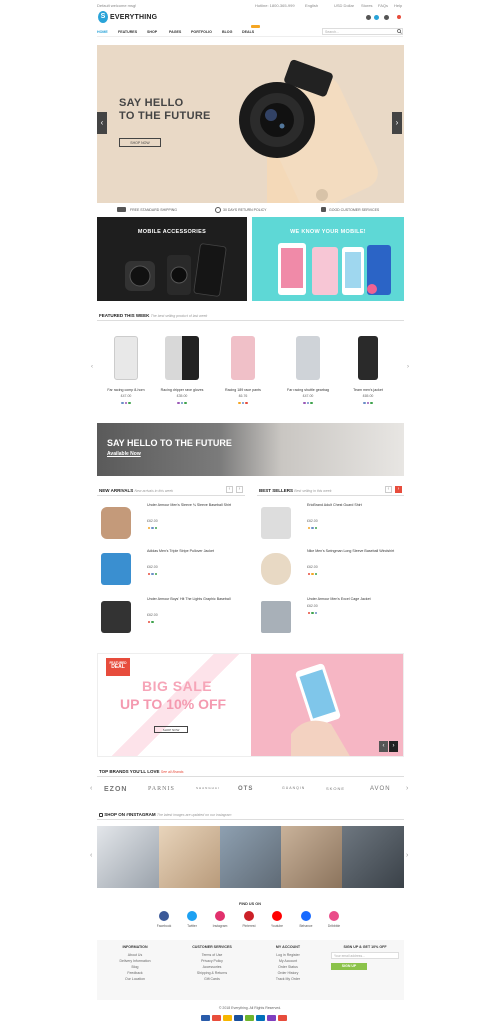 The height and width of the screenshot is (1031, 500). I want to click on see-all-brands-link: See all Brands, so click(172, 772).